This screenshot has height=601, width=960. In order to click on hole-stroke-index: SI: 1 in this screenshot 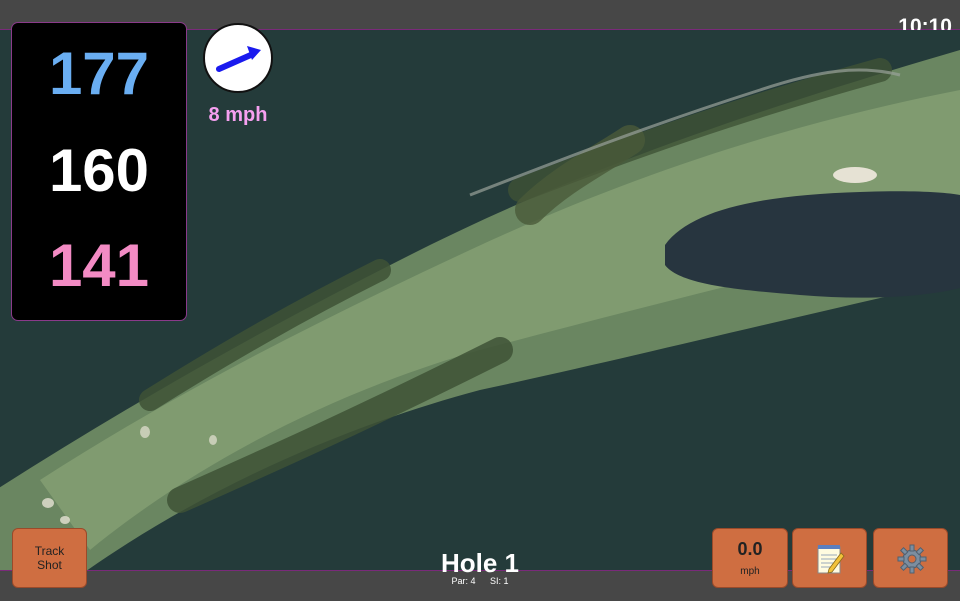, I will do `click(499, 581)`.